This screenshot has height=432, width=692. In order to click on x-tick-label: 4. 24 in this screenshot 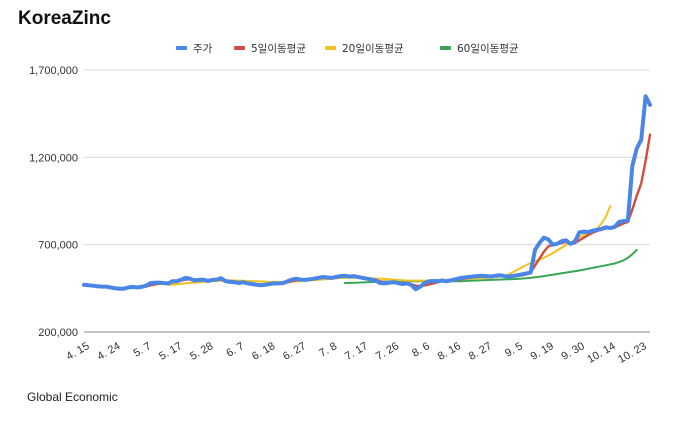, I will do `click(108, 351)`.